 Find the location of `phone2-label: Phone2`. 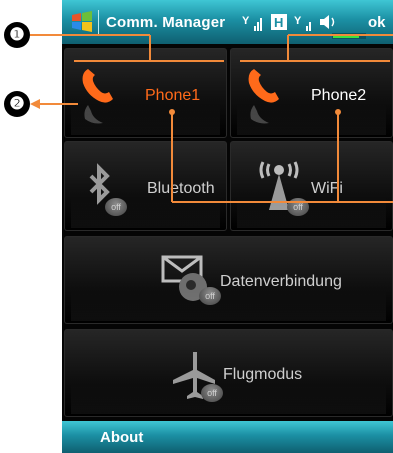

phone2-label: Phone2 is located at coordinates (339, 95).